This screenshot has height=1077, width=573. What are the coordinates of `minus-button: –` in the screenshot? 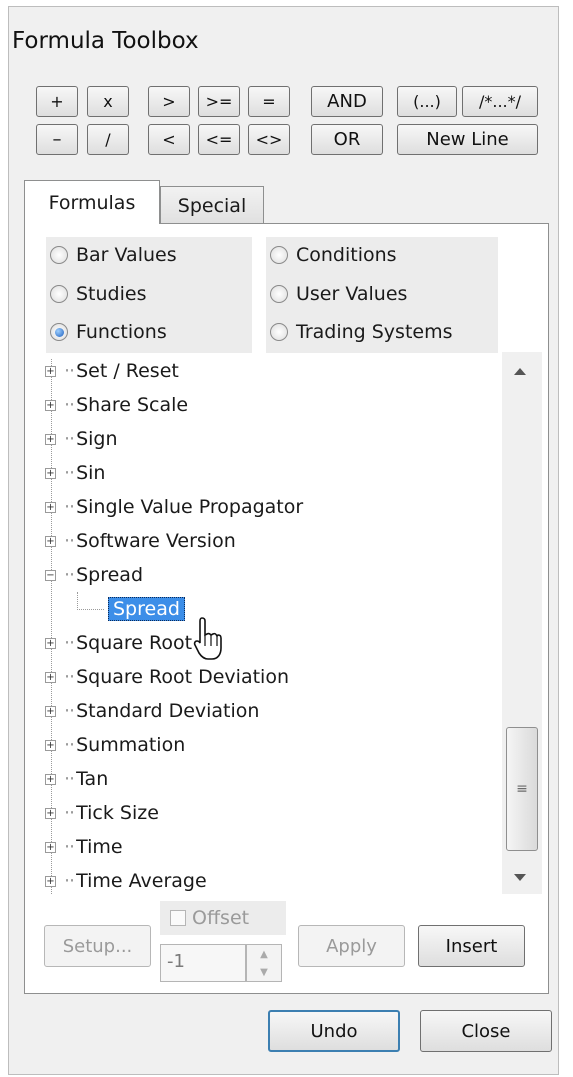 It's located at (57, 139).